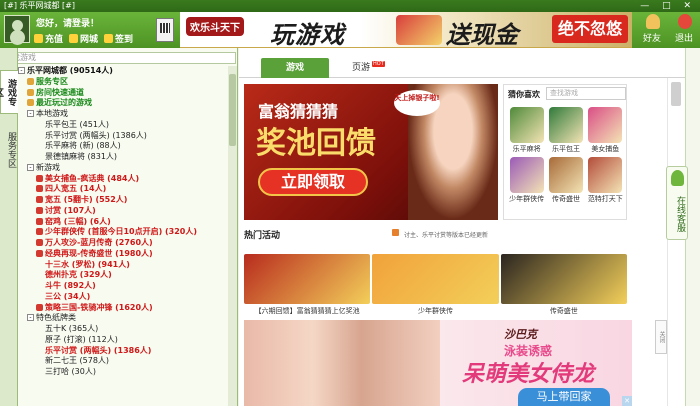 This screenshot has height=406, width=700. I want to click on swimsuit-ad: 沙巴克 泳装诱惑 呆萌美女侍龙 马上带回家 ✕, so click(438, 363).